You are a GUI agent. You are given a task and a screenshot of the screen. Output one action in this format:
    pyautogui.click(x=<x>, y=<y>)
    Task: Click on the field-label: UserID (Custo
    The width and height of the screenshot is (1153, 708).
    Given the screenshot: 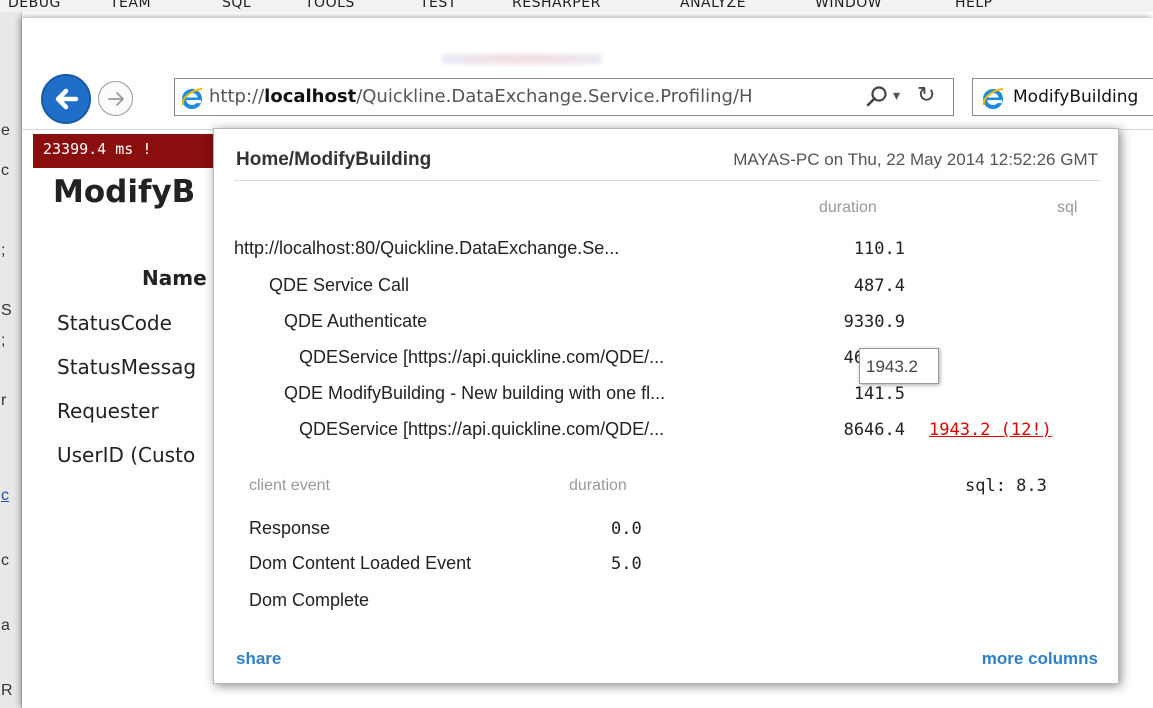 What is the action you would take?
    pyautogui.click(x=126, y=455)
    